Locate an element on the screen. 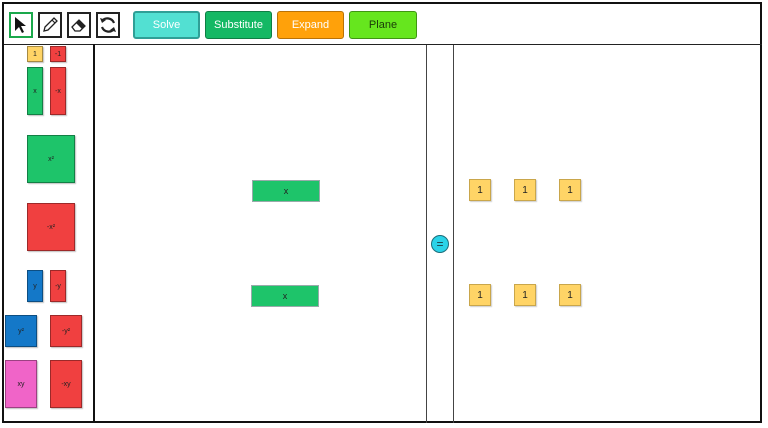 This screenshot has width=768, height=428. substitute-button: Substitute is located at coordinates (238, 25).